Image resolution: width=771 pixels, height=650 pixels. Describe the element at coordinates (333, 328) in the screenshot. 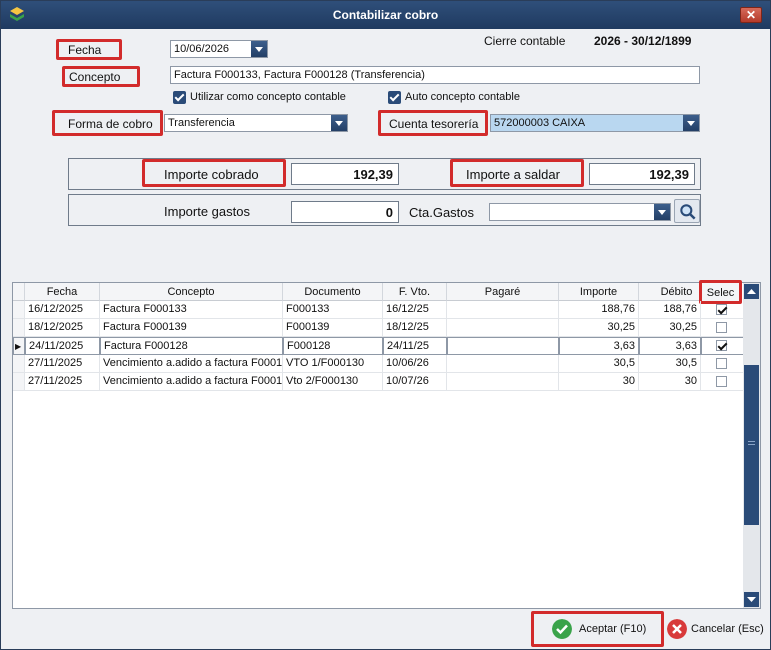

I see `cell-documento: F000139` at that location.